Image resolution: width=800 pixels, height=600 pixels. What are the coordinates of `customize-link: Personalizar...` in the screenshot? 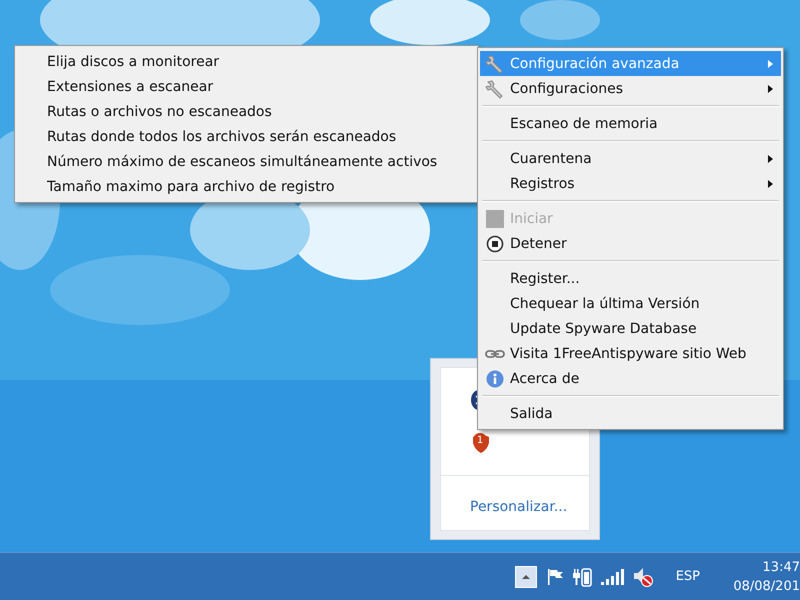 It's located at (529, 507).